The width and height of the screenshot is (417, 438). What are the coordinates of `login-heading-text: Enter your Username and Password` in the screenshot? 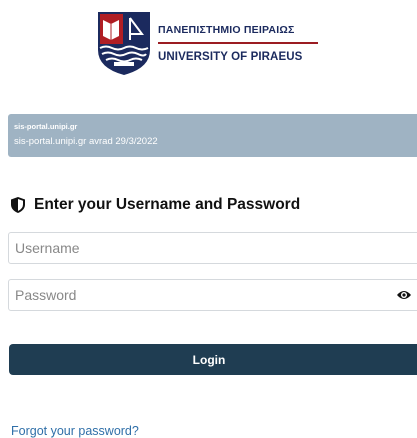 It's located at (167, 204).